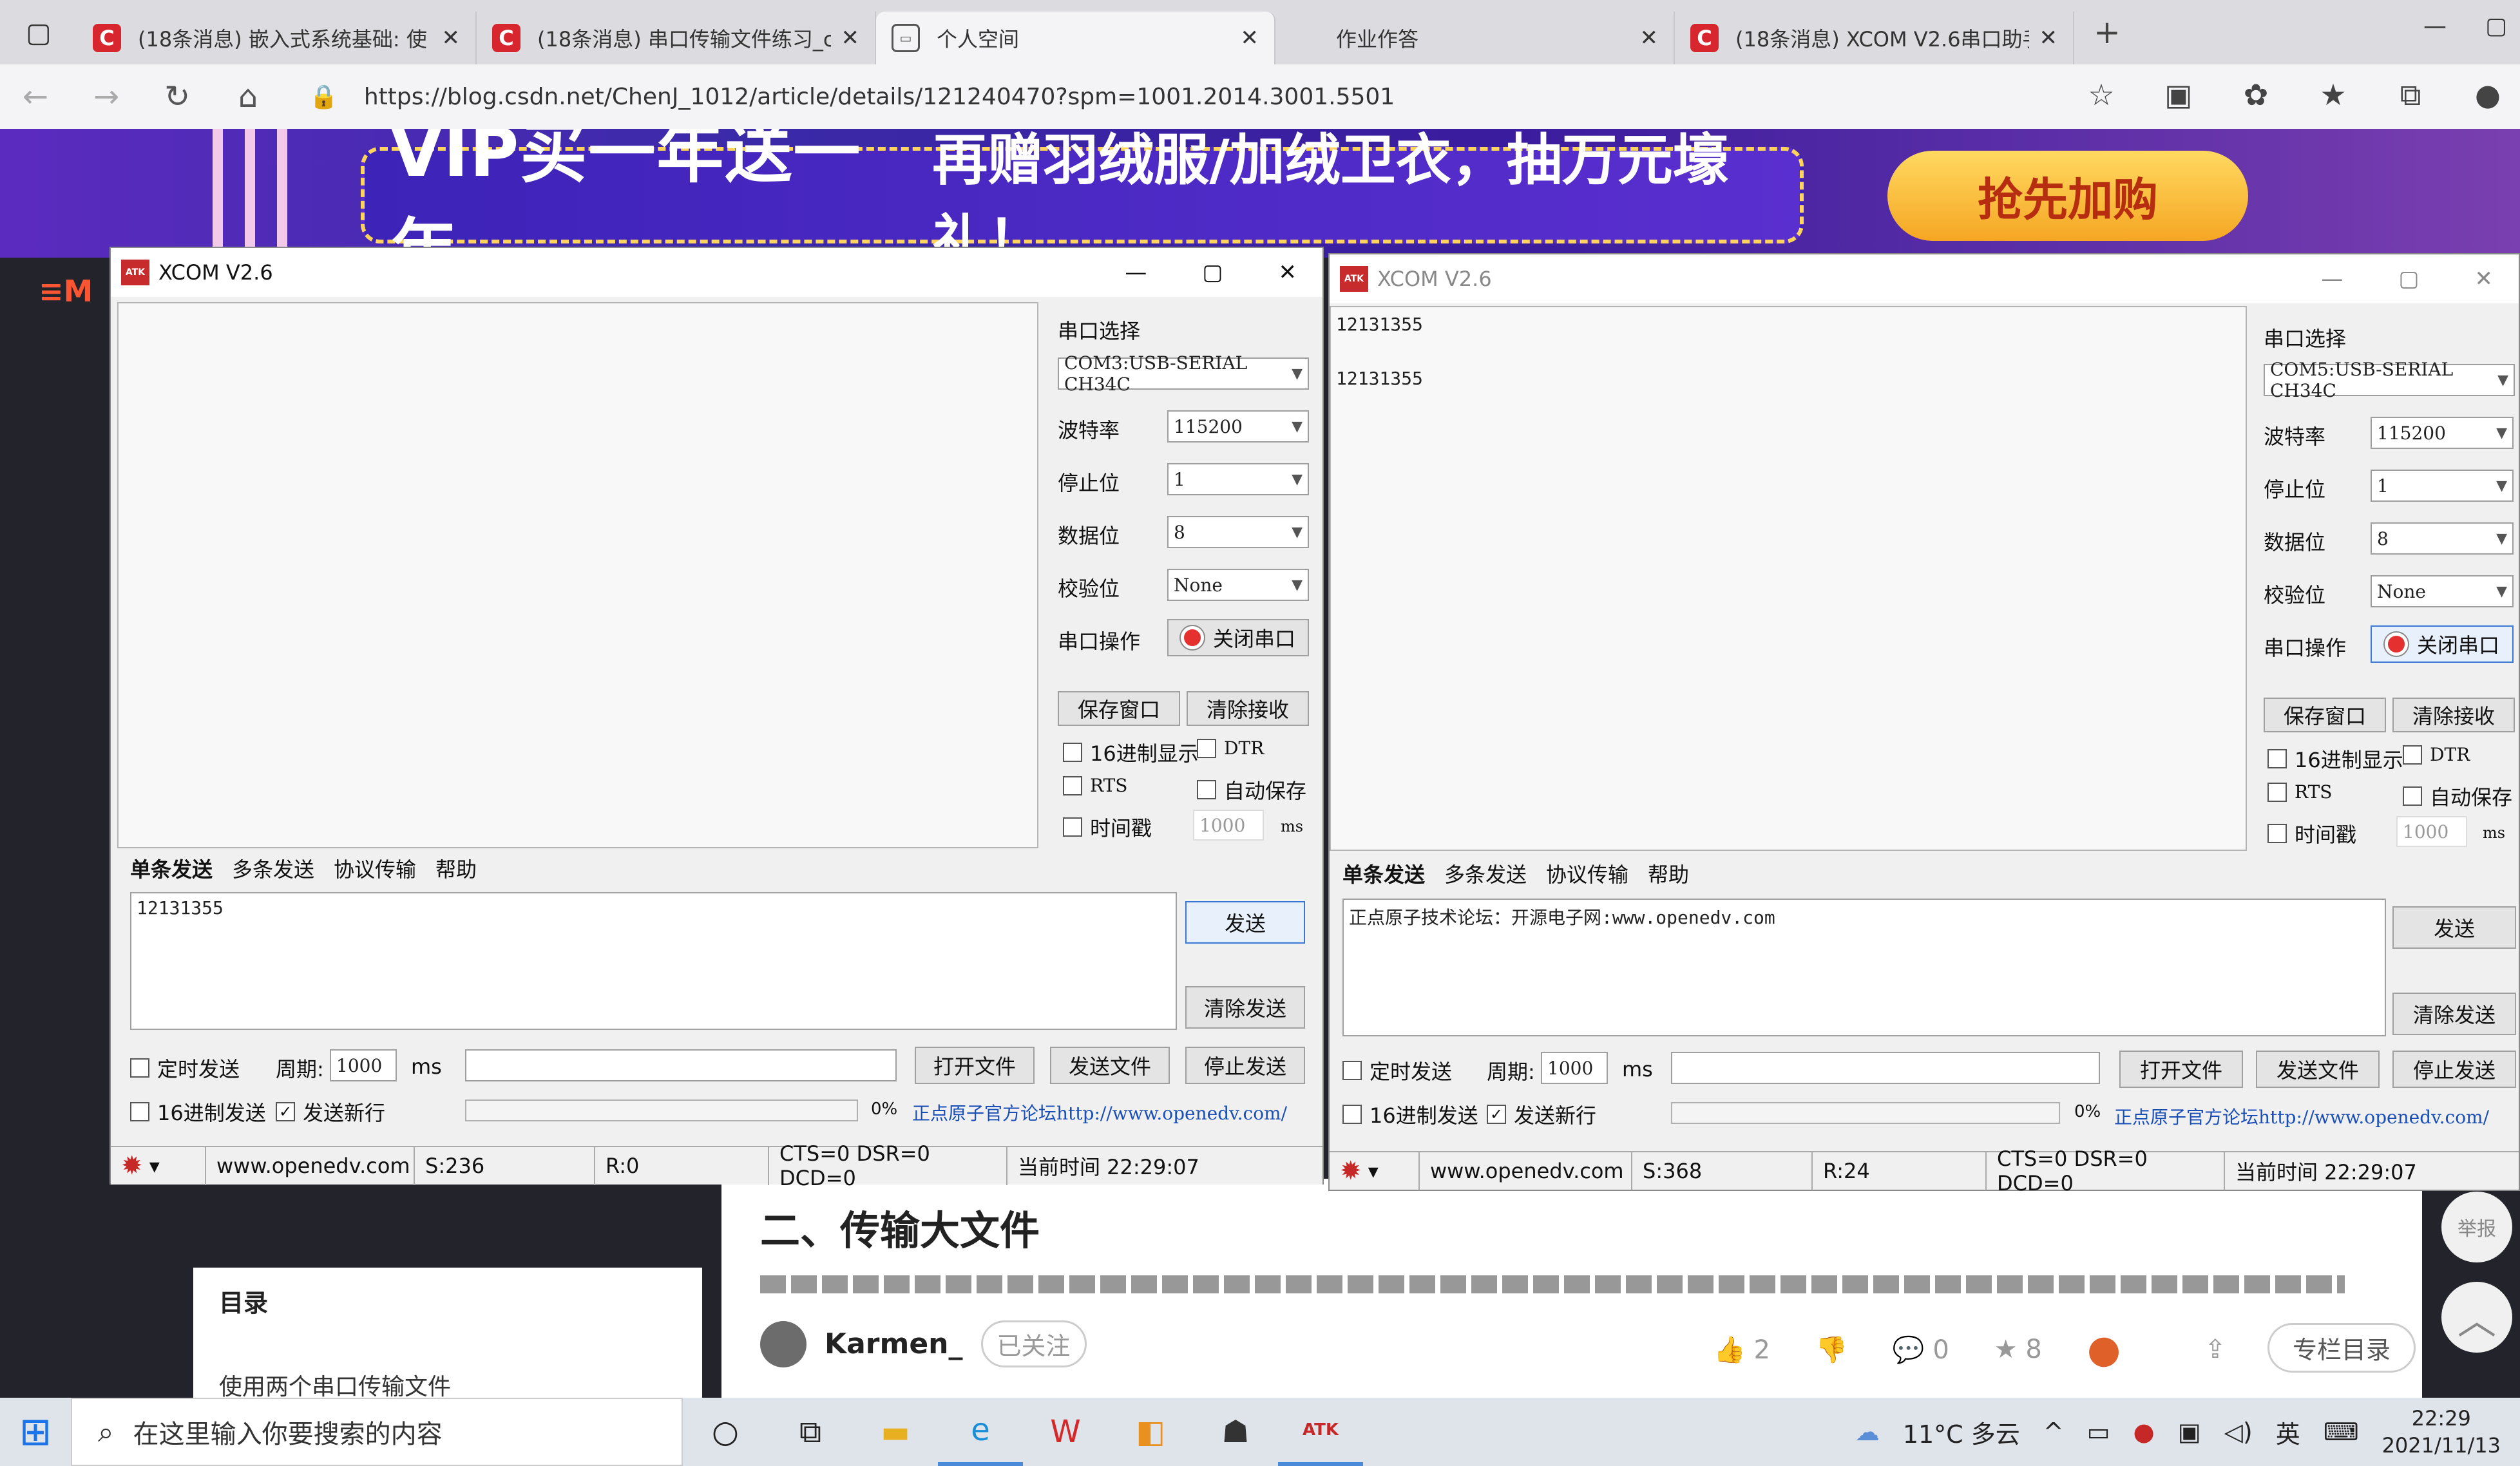  What do you see at coordinates (1245, 1007) in the screenshot?
I see `clear-send-button: 清除发送` at bounding box center [1245, 1007].